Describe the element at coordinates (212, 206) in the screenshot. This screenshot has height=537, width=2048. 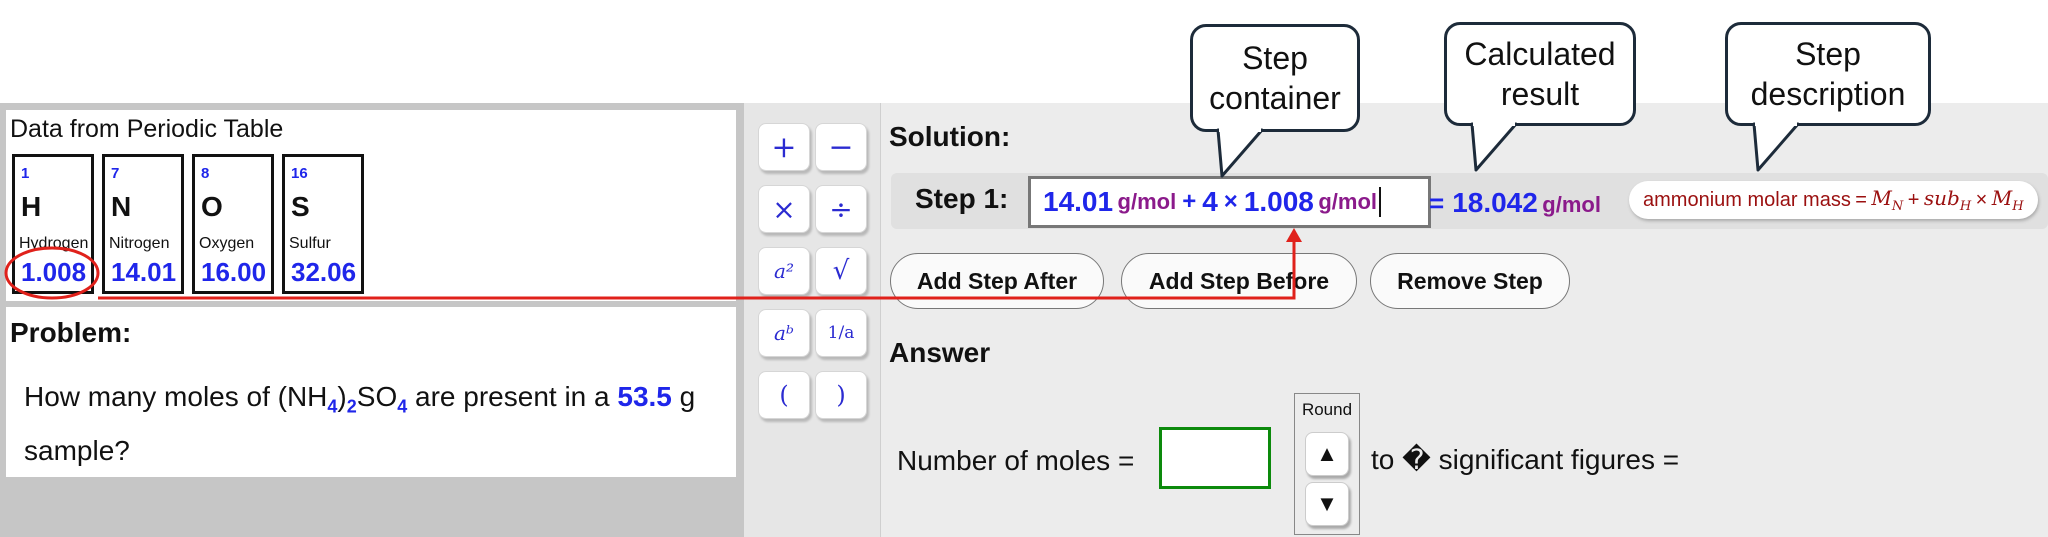
I see `element-symbol: O` at that location.